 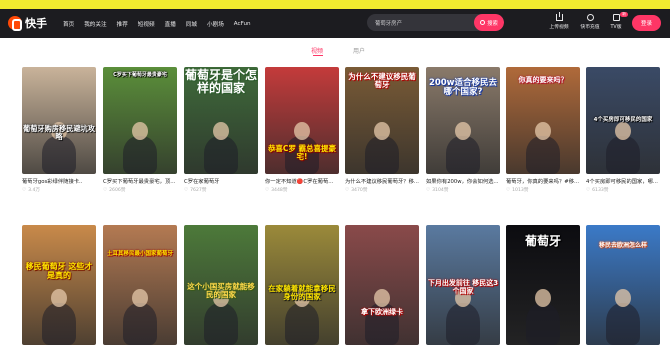 What do you see at coordinates (463, 88) in the screenshot?
I see `thumbnail-caption: 200w适合移民去哪个国家?` at bounding box center [463, 88].